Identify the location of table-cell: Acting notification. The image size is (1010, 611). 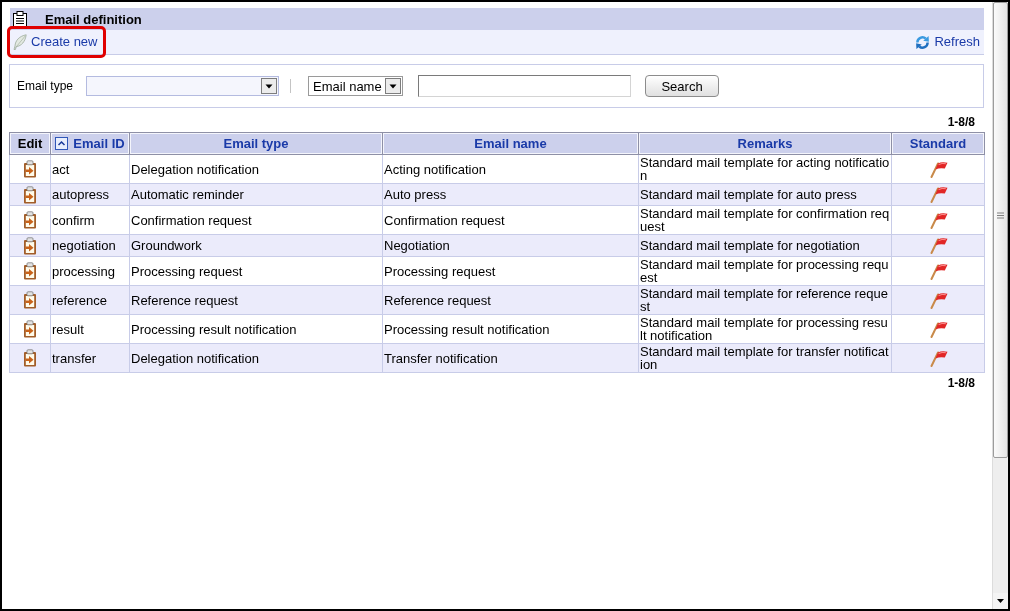
(510, 169).